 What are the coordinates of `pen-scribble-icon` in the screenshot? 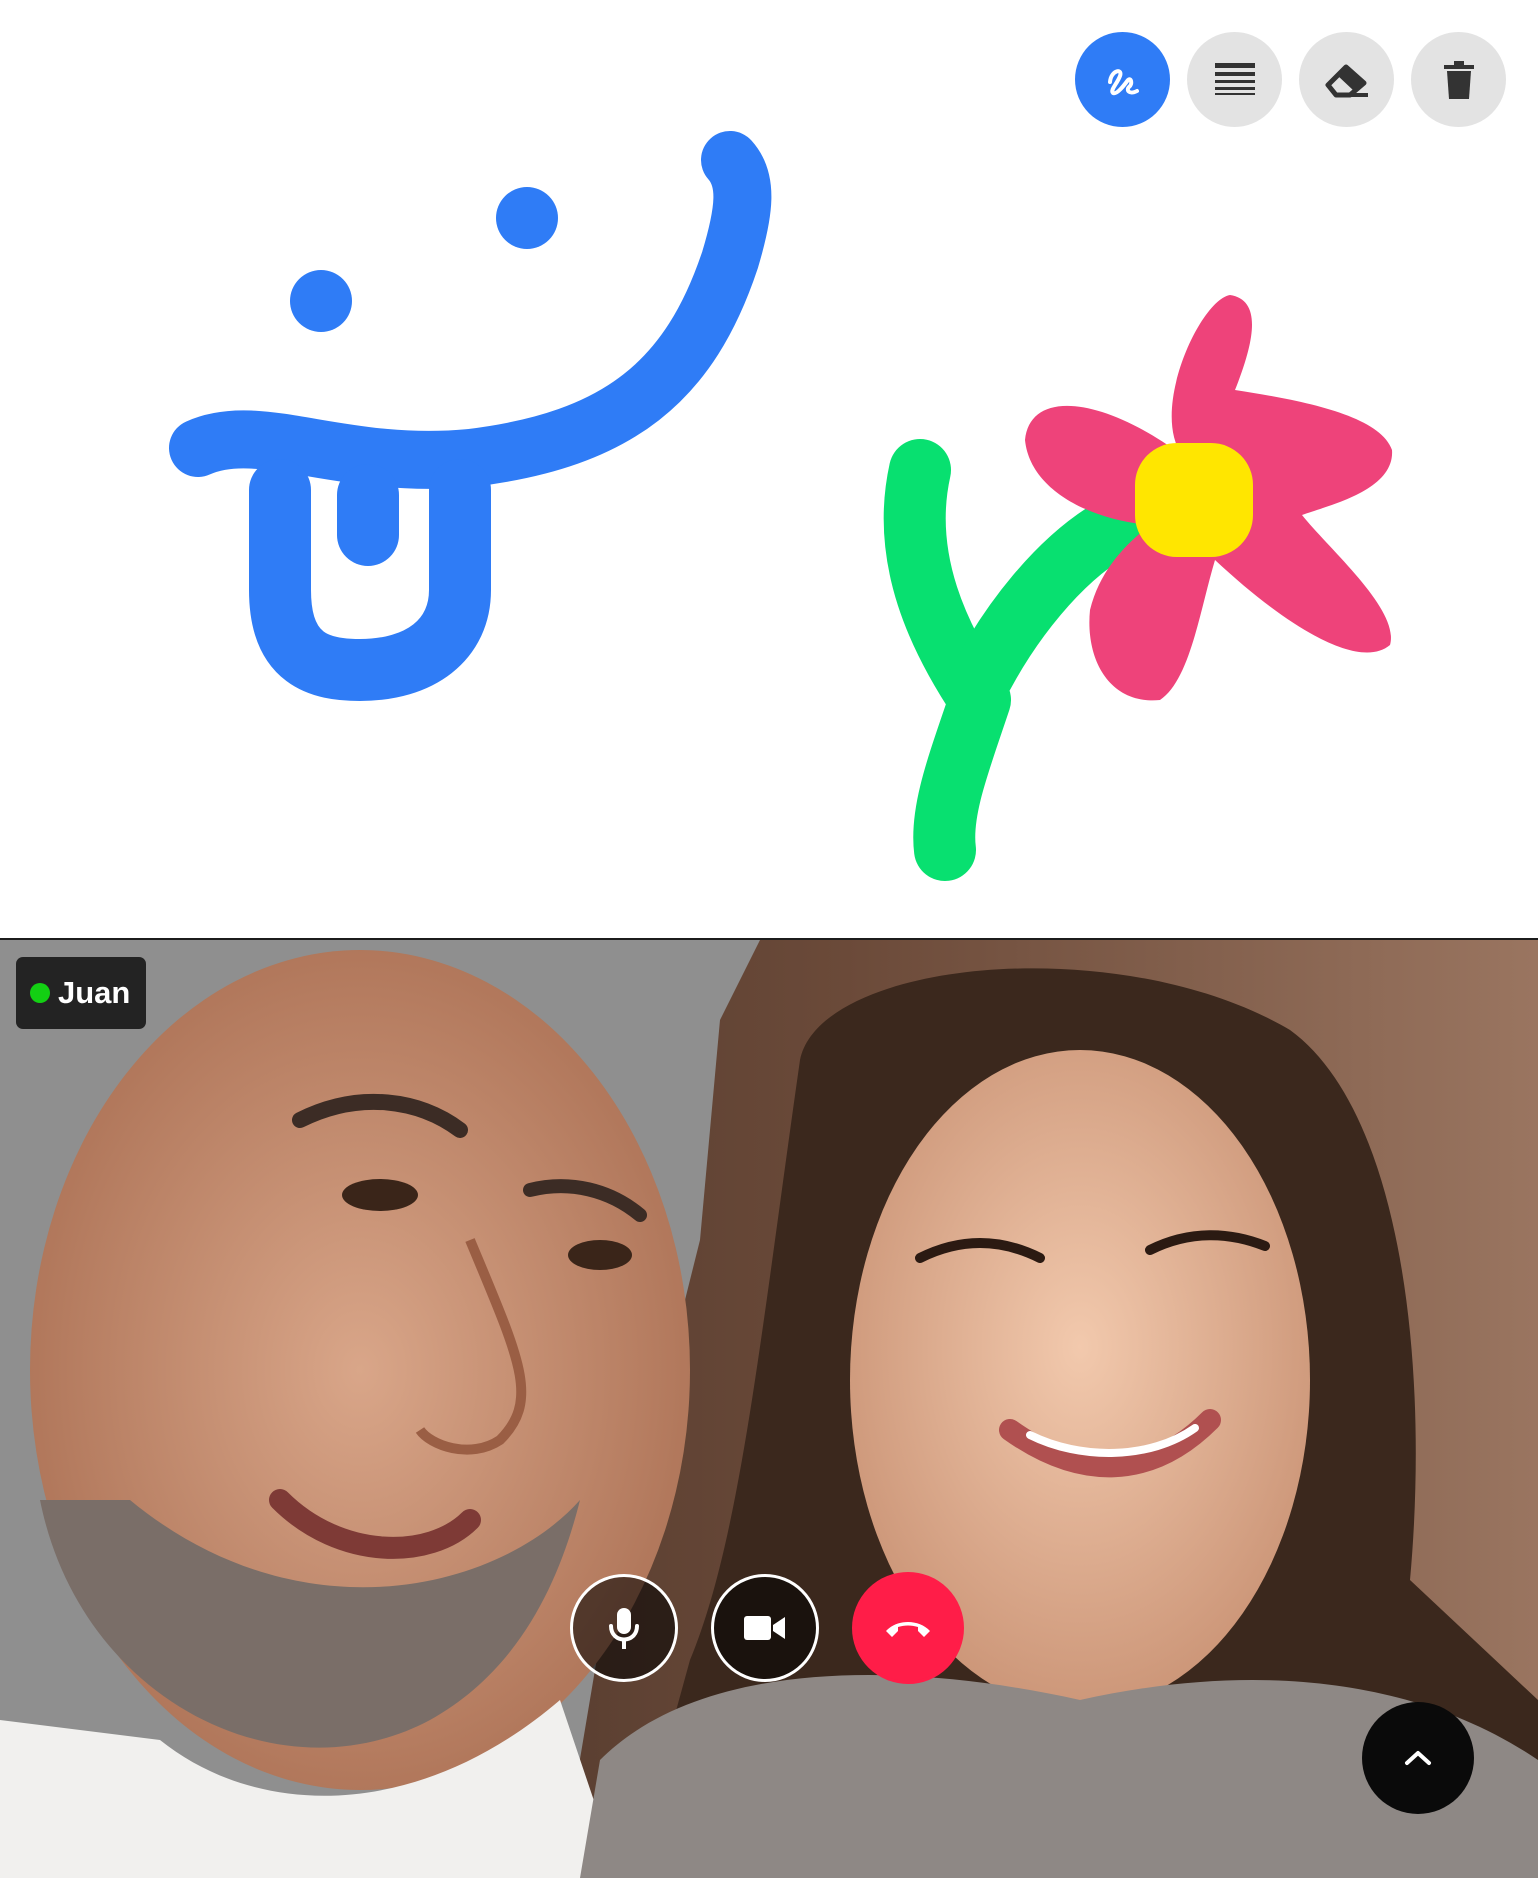 It's located at (1123, 81).